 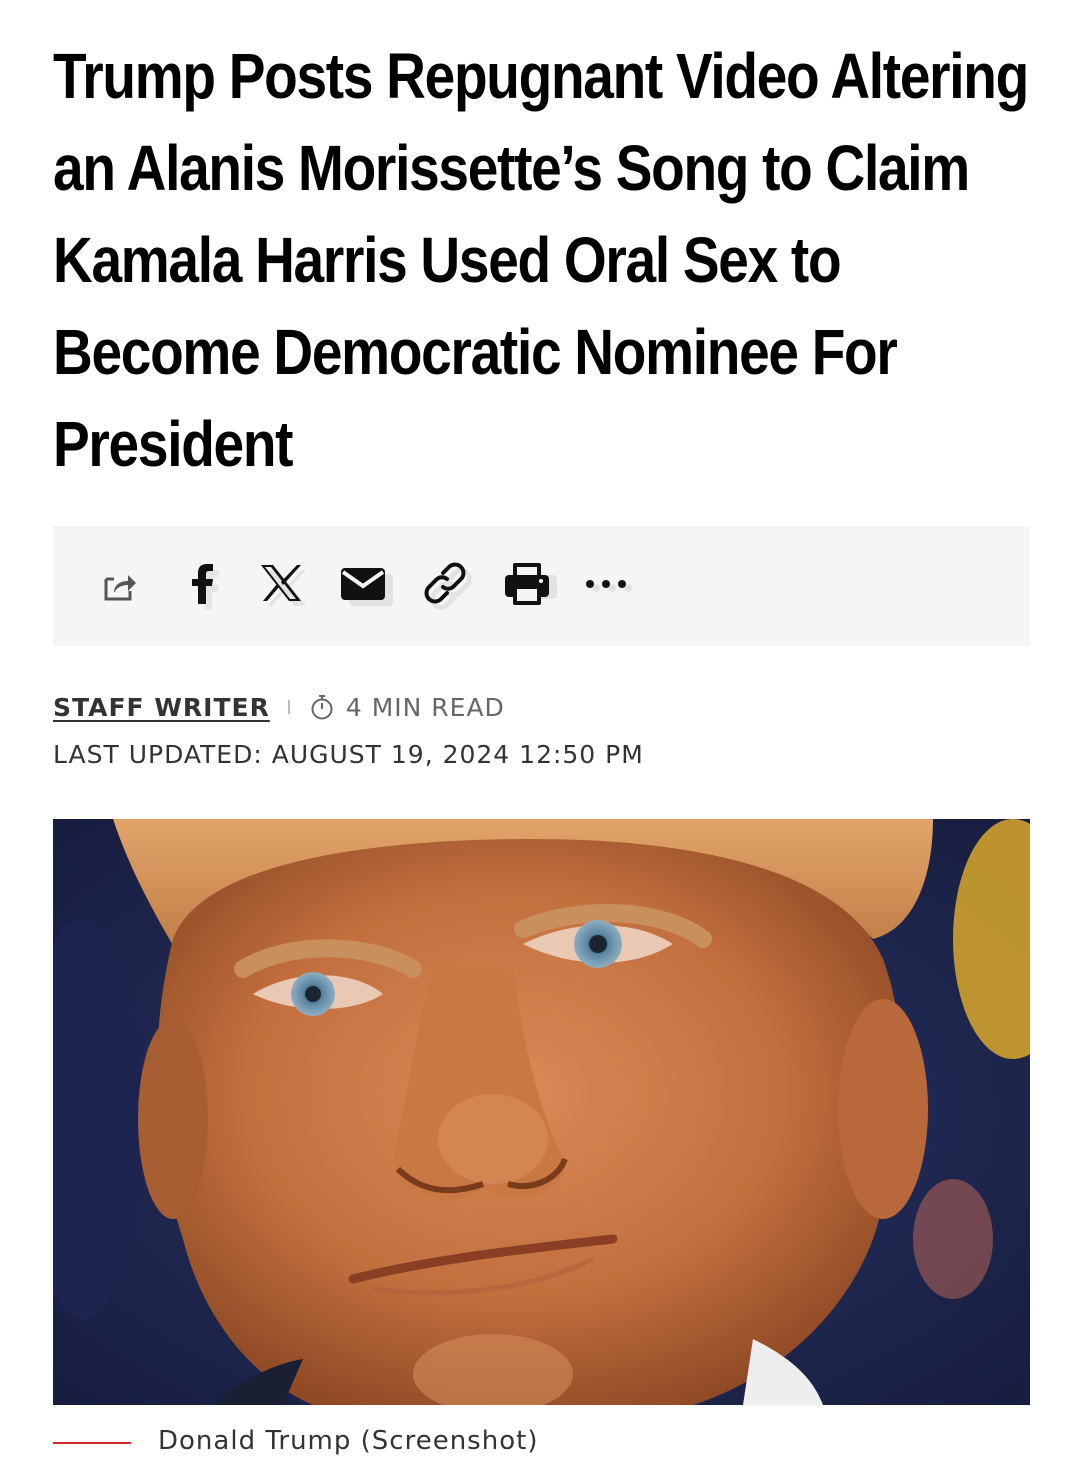 I want to click on caption-accent-line, so click(x=92, y=1443).